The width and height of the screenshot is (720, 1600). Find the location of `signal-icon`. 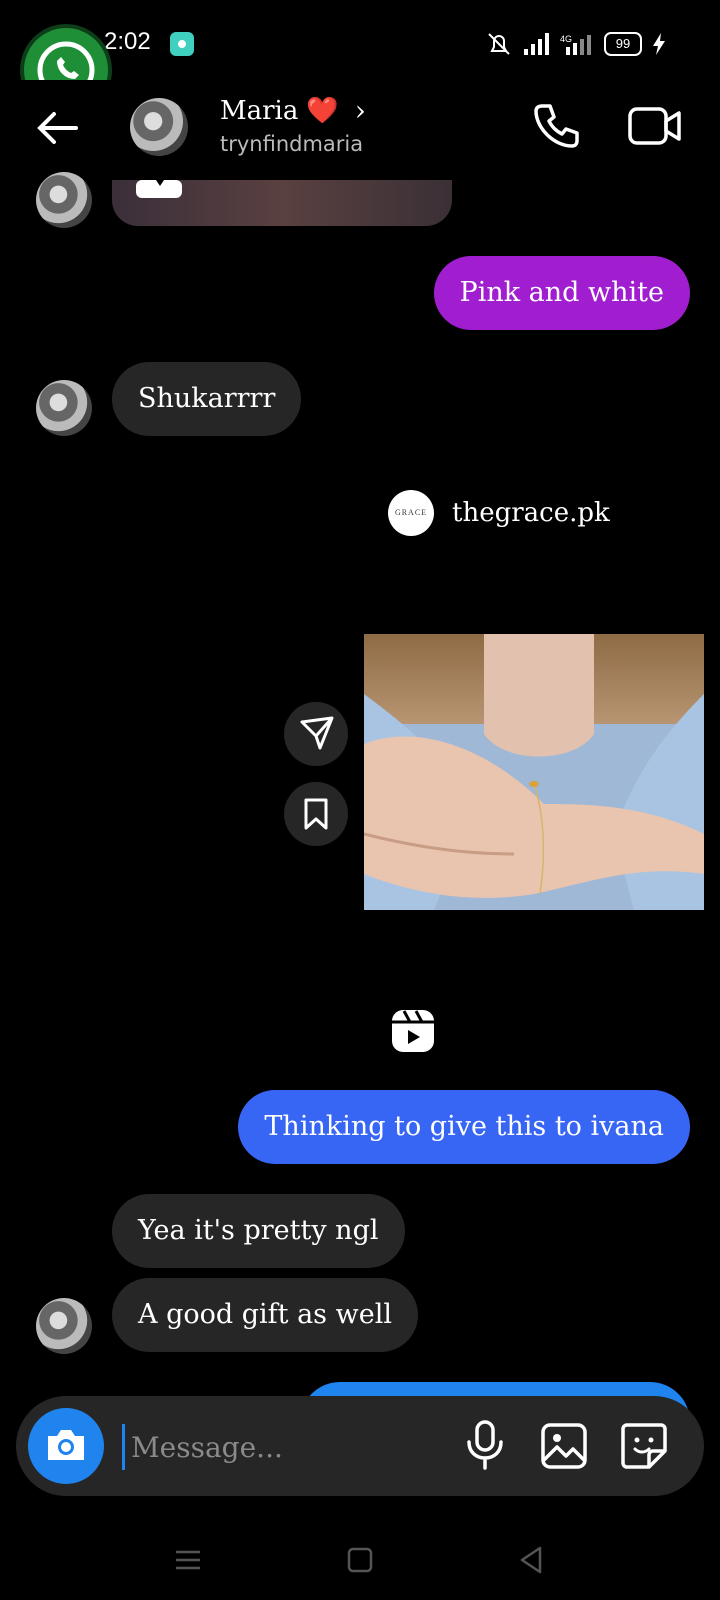

signal-icon is located at coordinates (536, 44).